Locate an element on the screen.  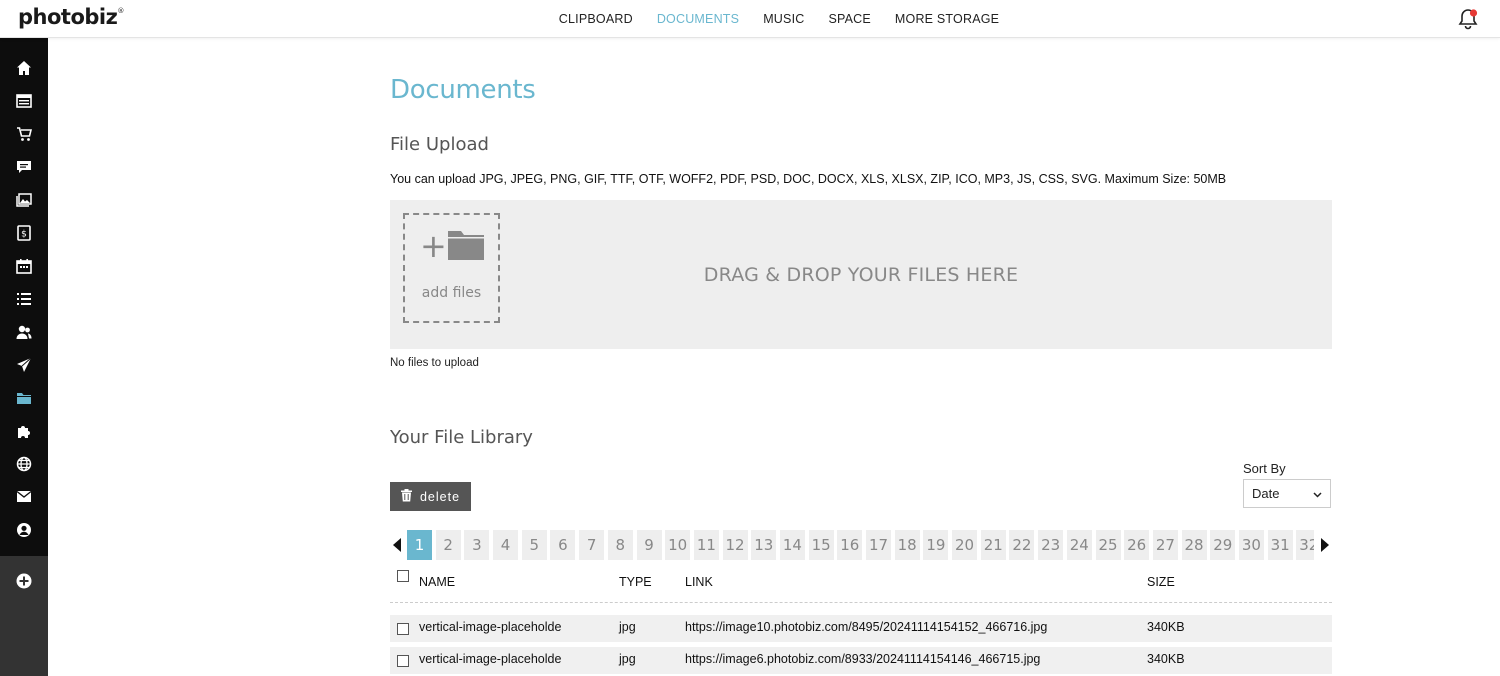
page-button: 2 is located at coordinates (448, 545).